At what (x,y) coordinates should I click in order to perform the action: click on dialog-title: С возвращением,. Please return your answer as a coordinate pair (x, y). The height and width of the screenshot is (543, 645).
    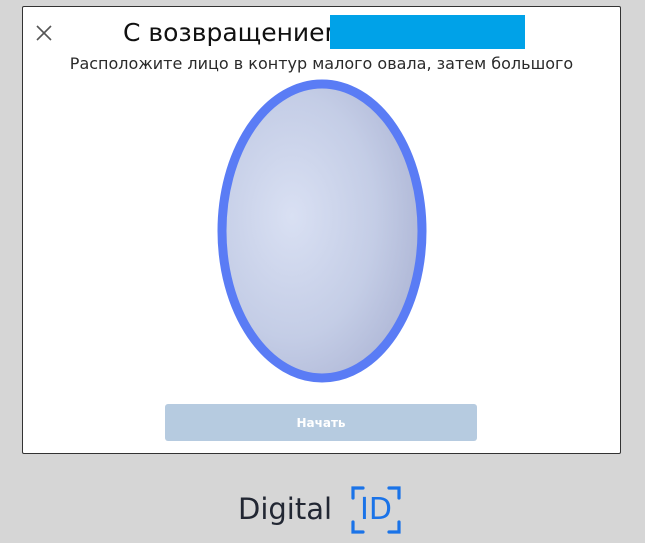
    Looking at the image, I should click on (237, 32).